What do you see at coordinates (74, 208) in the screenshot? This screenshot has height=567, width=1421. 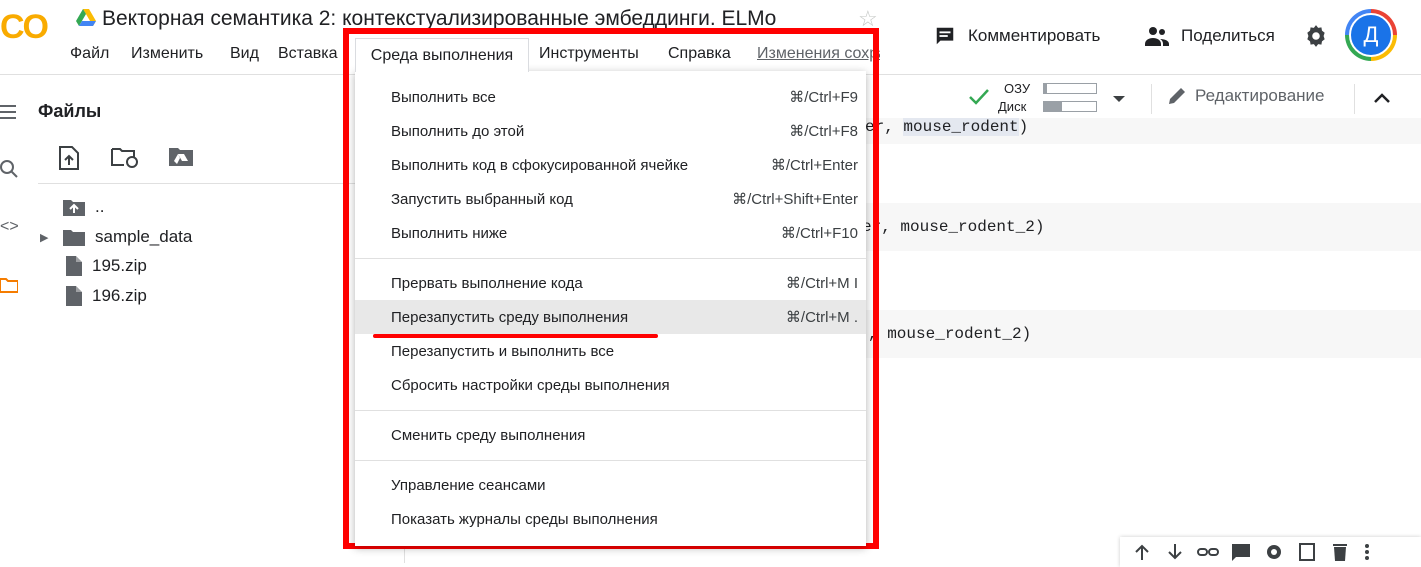 I see `folder-up-icon` at bounding box center [74, 208].